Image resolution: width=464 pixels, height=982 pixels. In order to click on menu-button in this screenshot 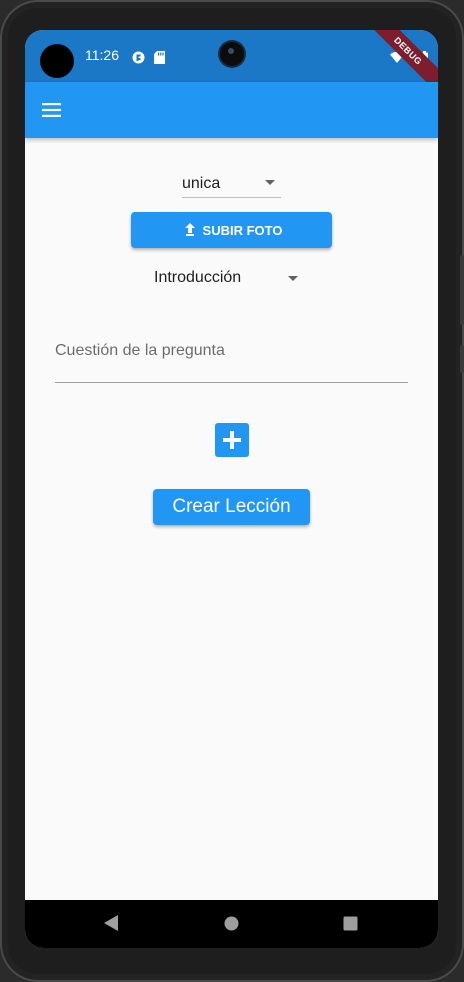, I will do `click(51, 110)`.